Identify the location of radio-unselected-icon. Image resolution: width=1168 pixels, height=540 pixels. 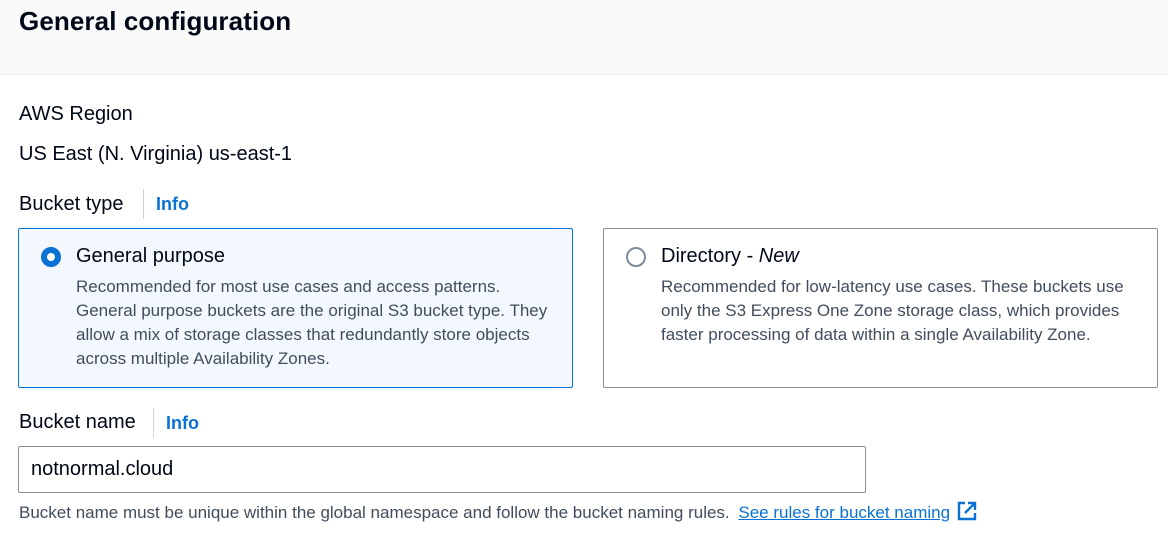
(636, 257).